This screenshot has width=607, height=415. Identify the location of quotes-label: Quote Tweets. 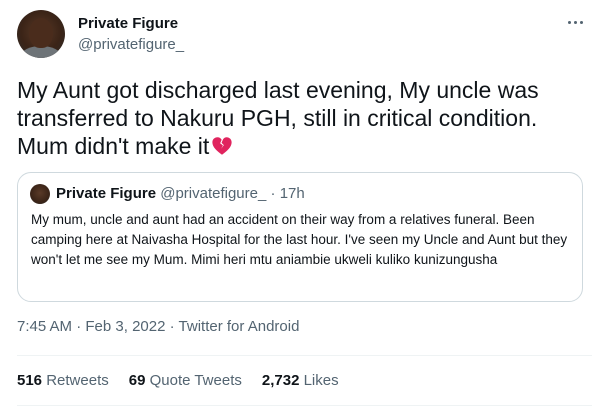
(195, 380).